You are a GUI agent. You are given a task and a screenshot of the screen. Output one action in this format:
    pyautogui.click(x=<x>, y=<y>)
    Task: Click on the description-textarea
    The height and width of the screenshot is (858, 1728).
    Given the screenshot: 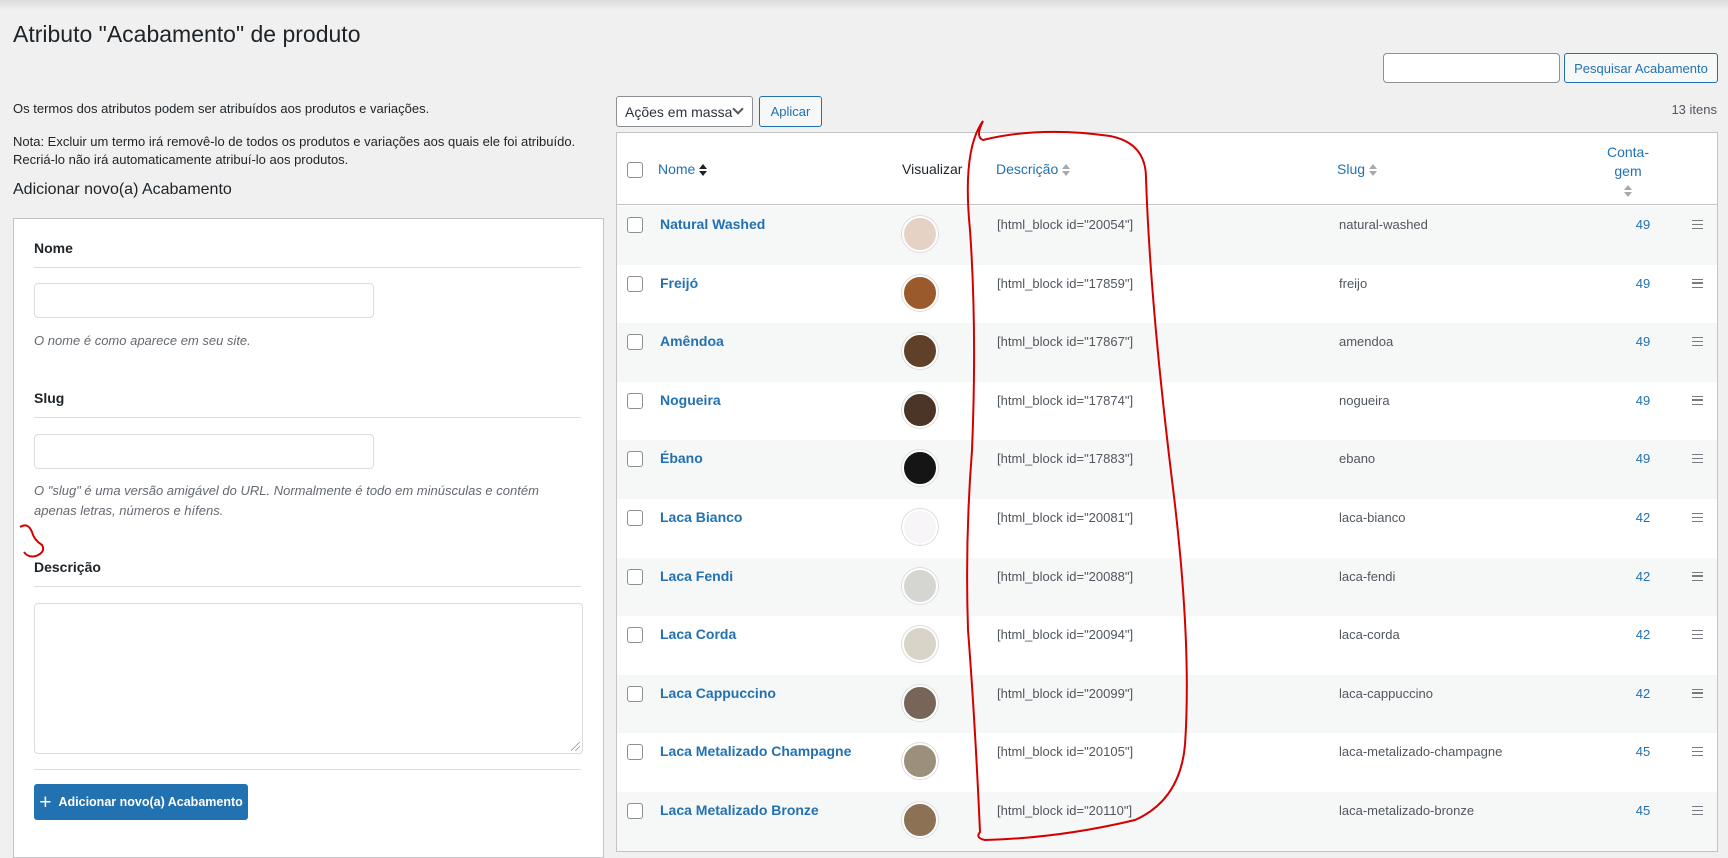 What is the action you would take?
    pyautogui.click(x=308, y=678)
    